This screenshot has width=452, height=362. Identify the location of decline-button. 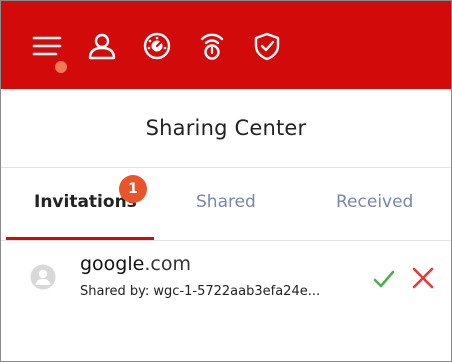
(423, 278).